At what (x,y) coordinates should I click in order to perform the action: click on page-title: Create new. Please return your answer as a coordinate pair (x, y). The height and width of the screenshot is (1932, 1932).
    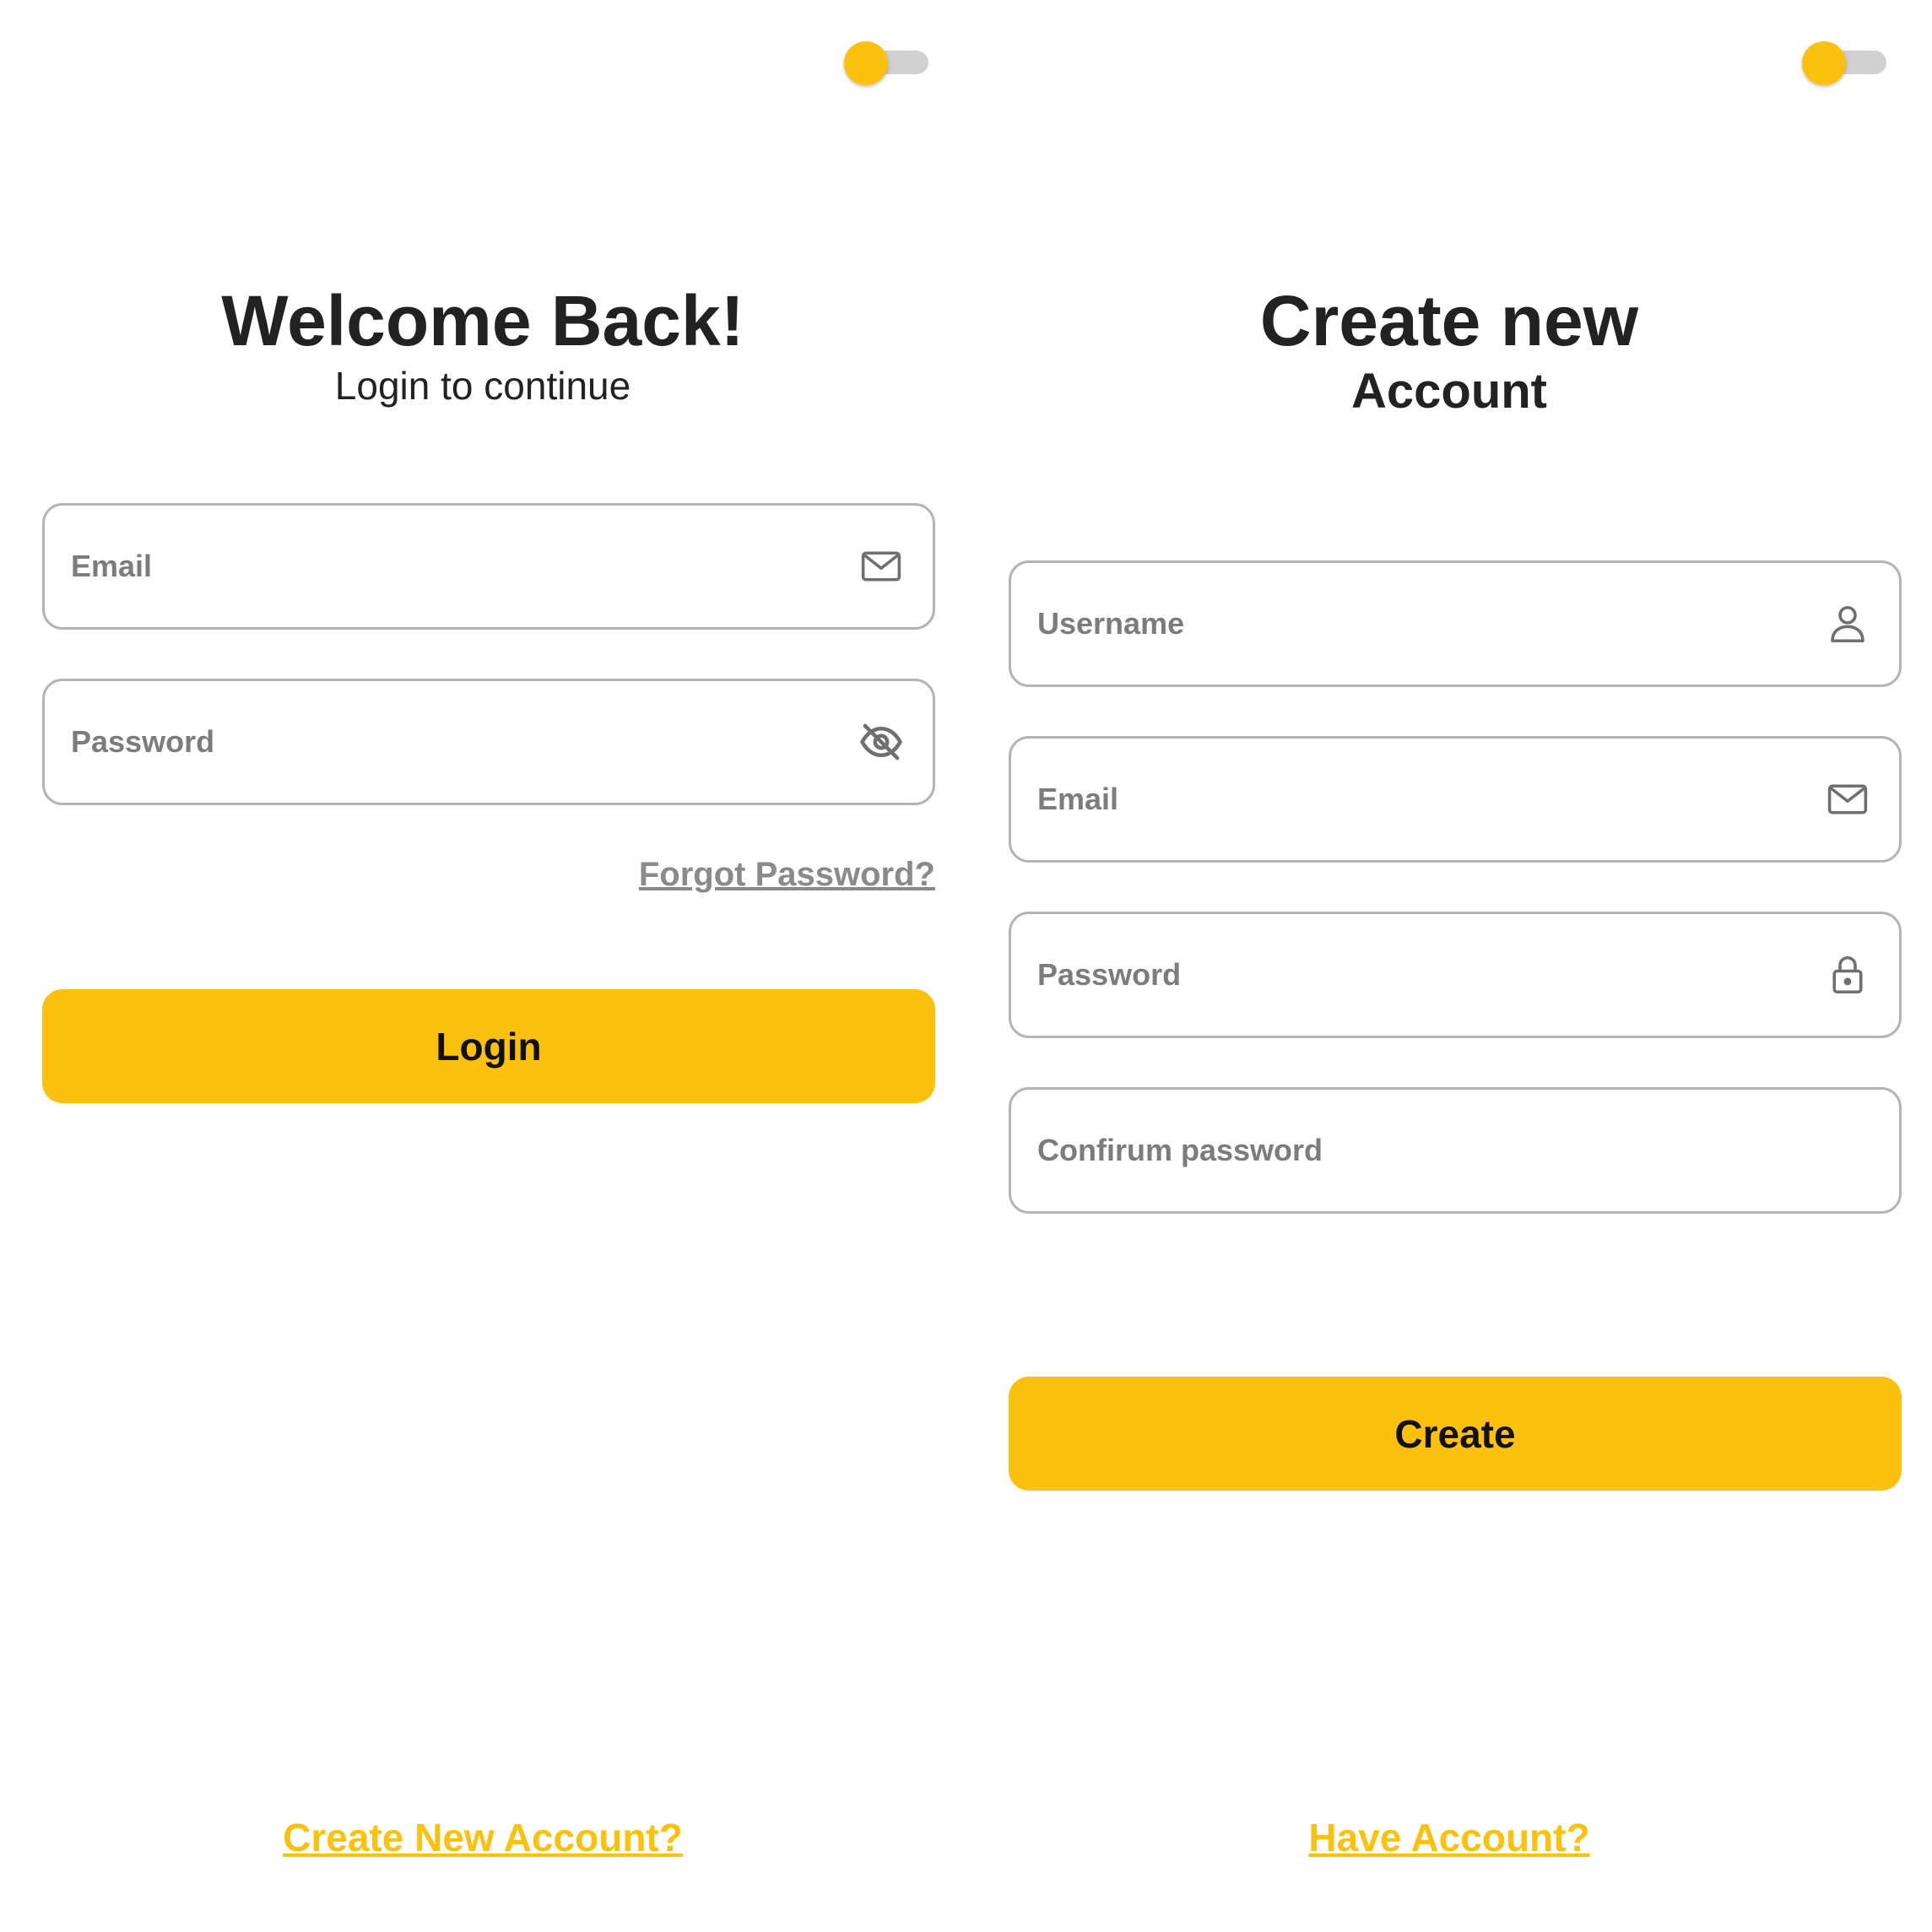
    Looking at the image, I should click on (1449, 320).